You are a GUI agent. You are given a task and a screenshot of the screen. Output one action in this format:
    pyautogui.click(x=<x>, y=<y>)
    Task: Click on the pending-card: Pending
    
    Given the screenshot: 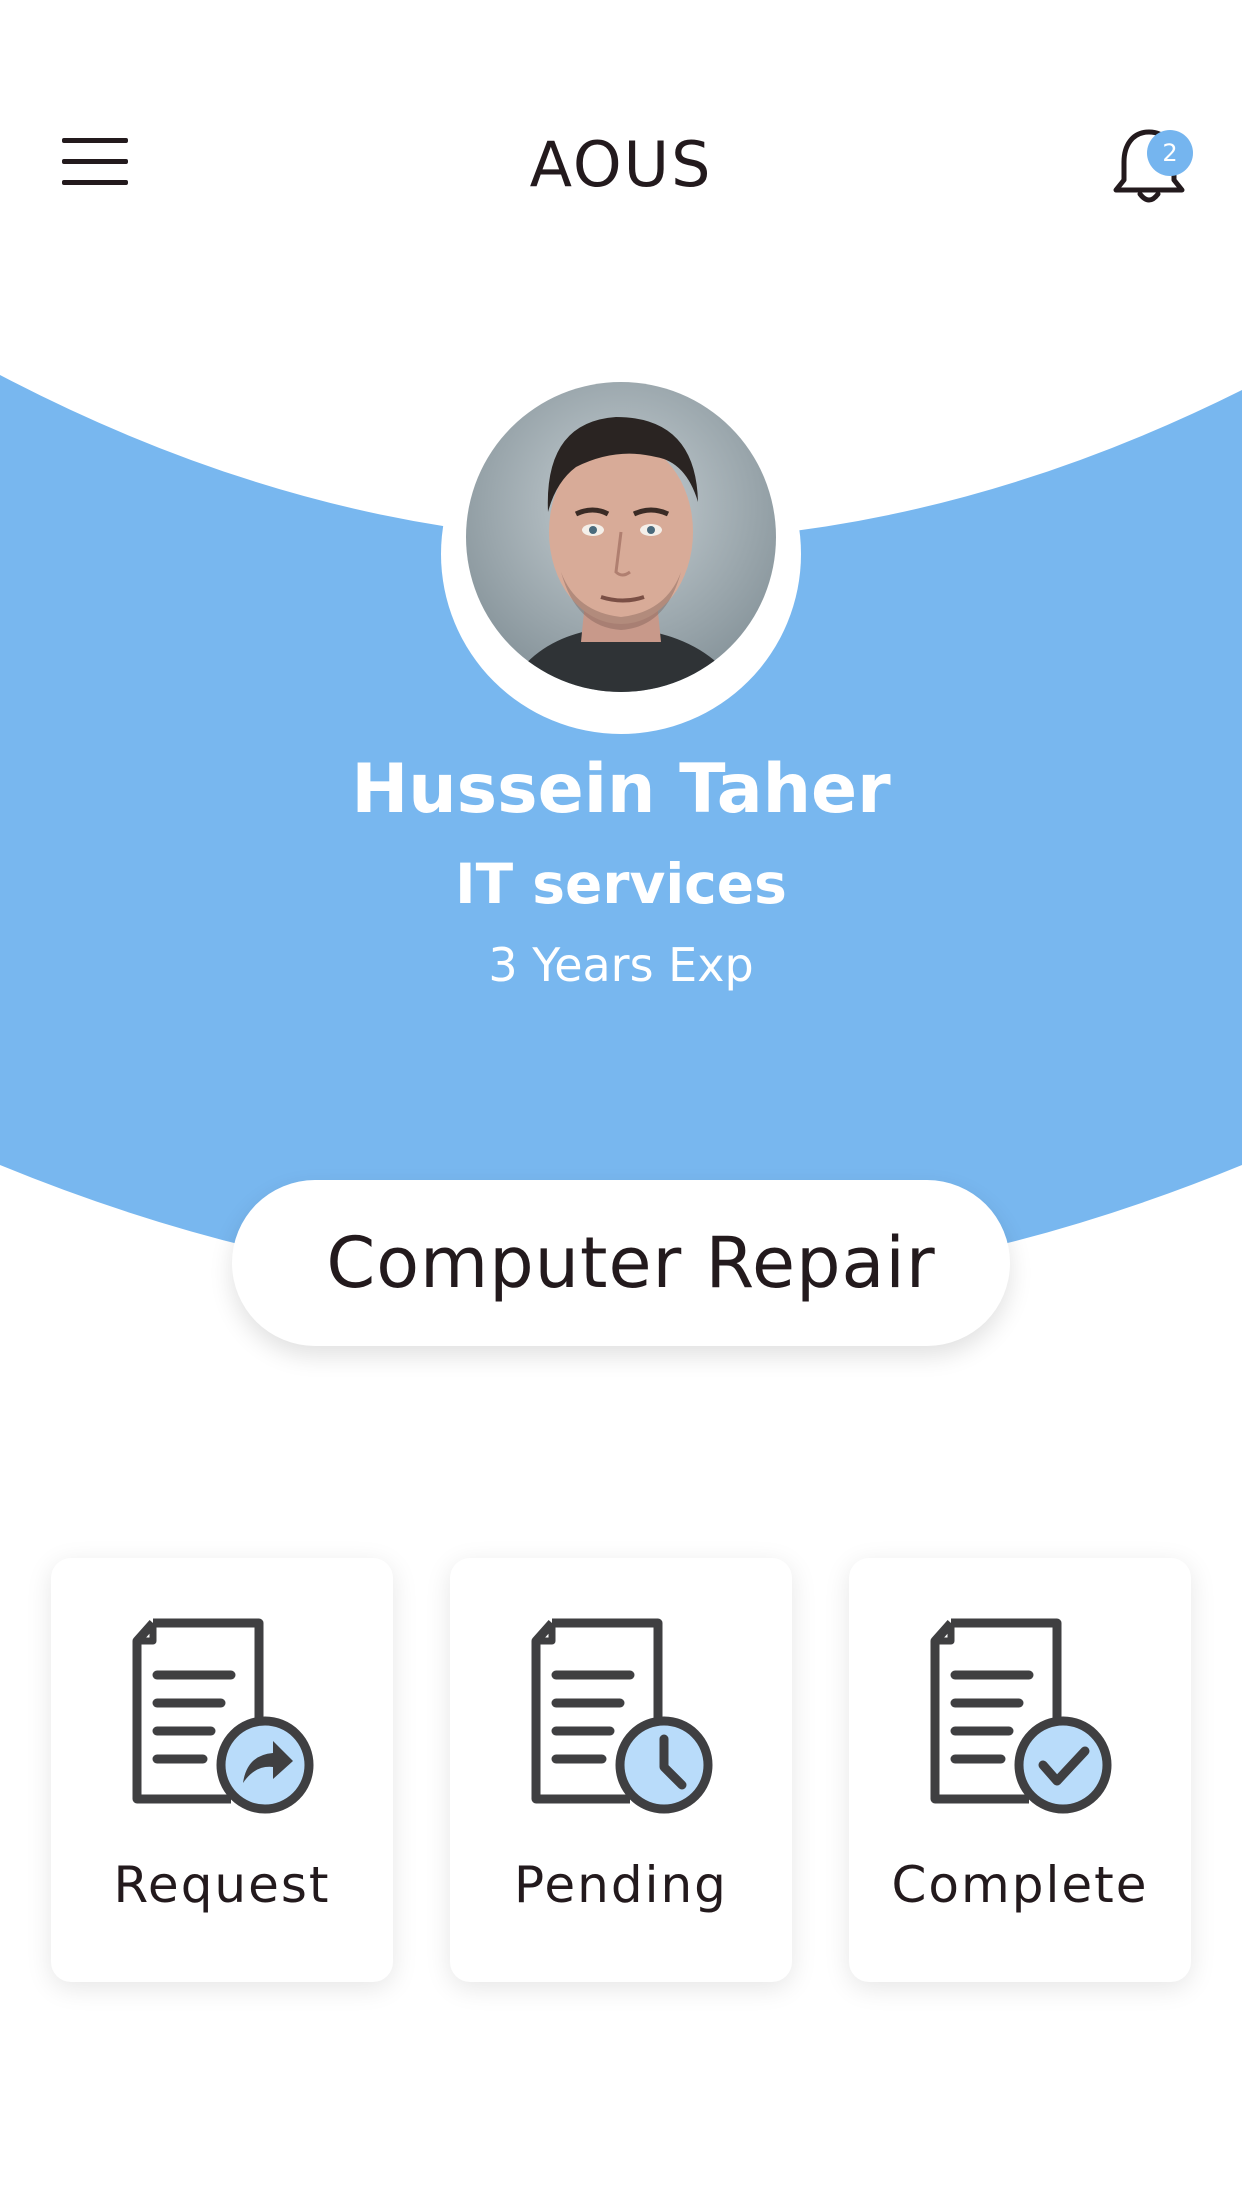 What is the action you would take?
    pyautogui.click(x=621, y=1770)
    